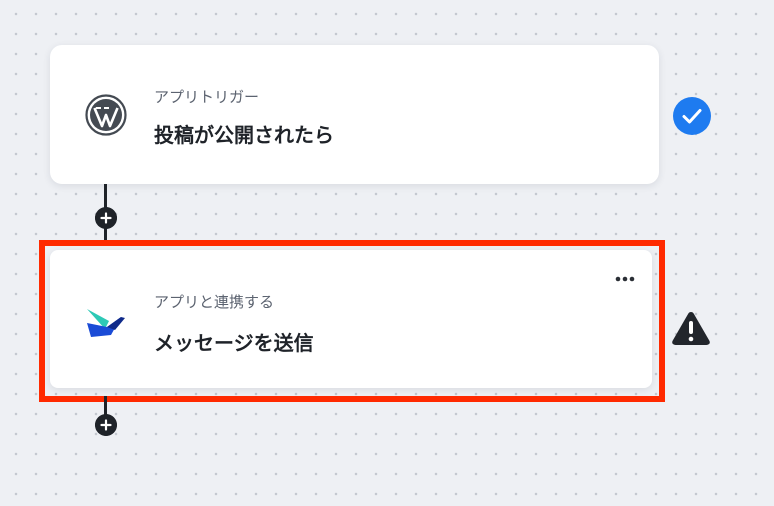 This screenshot has width=774, height=506. What do you see at coordinates (244, 135) in the screenshot?
I see `step-title: 投稿が公開されたら` at bounding box center [244, 135].